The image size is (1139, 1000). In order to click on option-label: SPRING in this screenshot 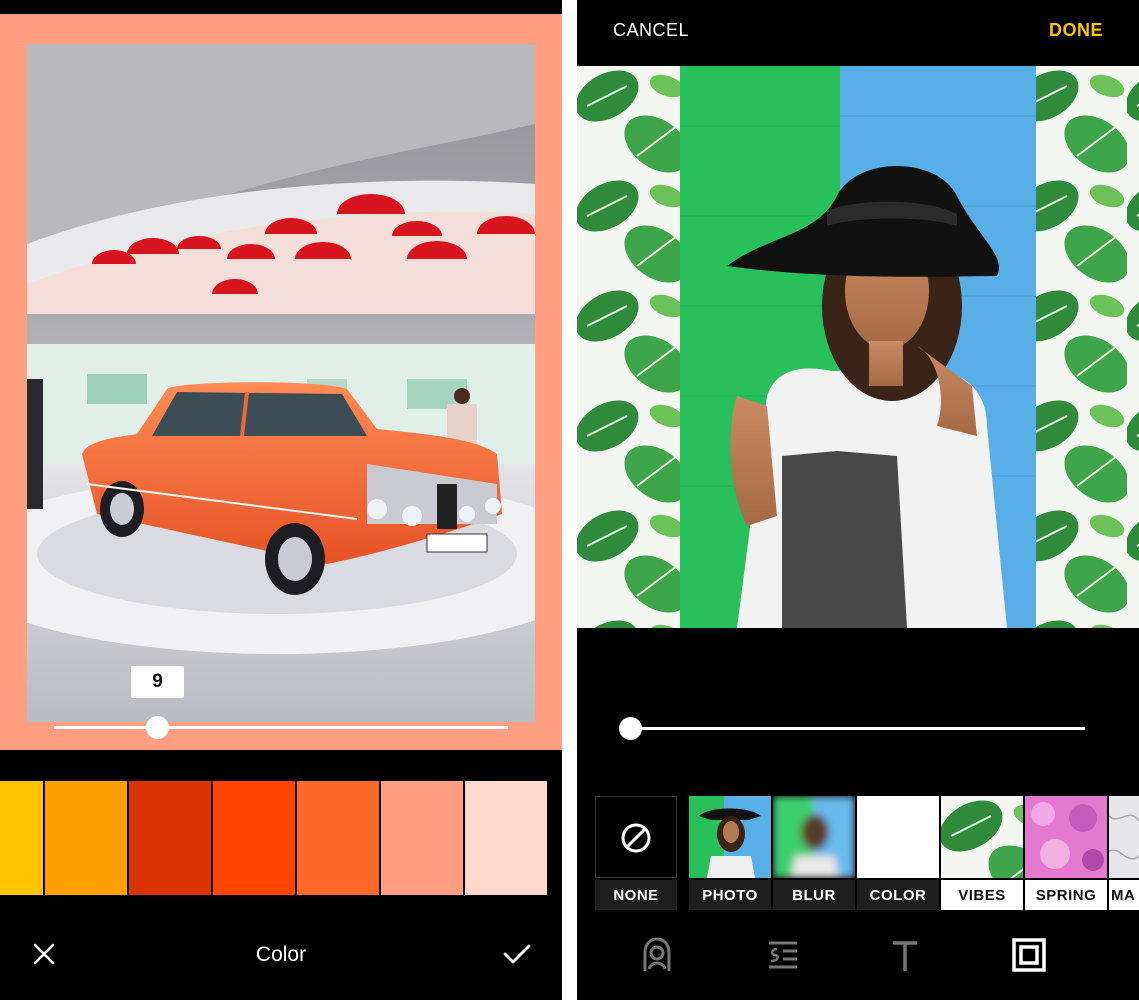, I will do `click(1066, 895)`.